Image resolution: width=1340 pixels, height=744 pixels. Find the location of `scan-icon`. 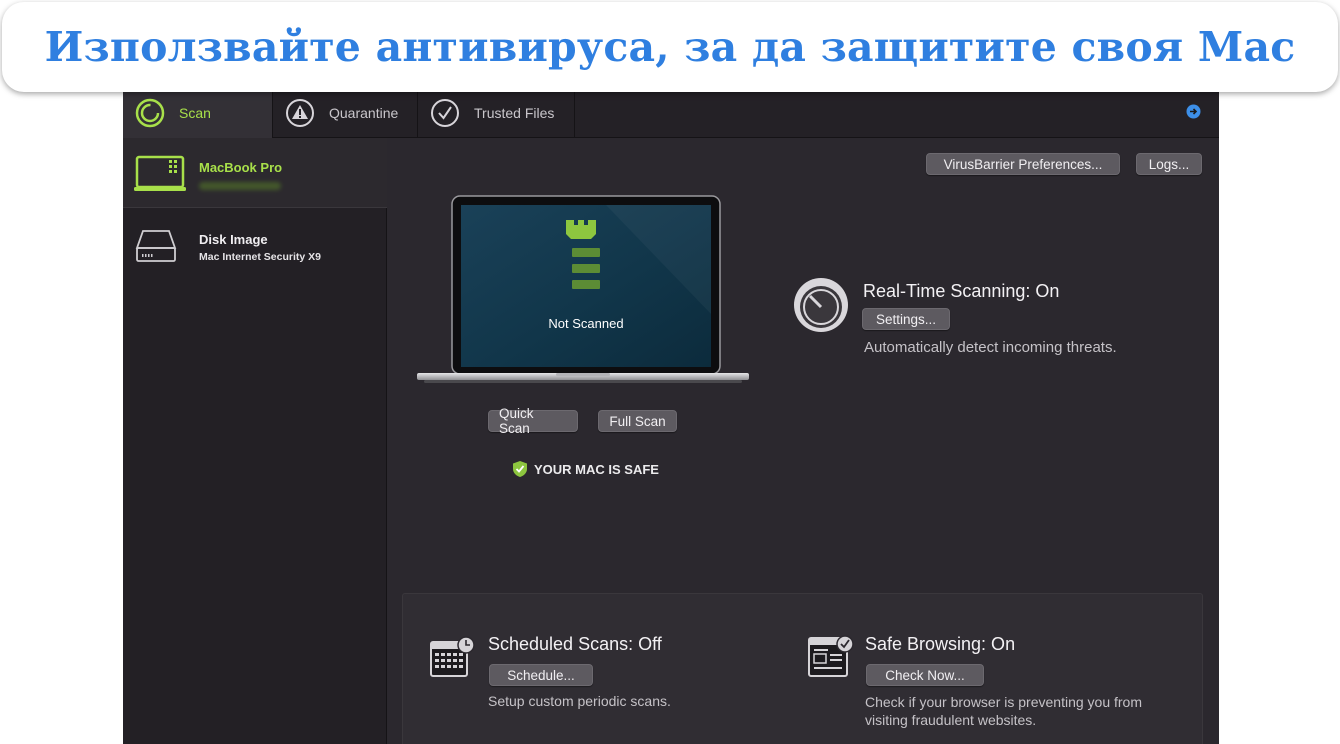

scan-icon is located at coordinates (150, 113).